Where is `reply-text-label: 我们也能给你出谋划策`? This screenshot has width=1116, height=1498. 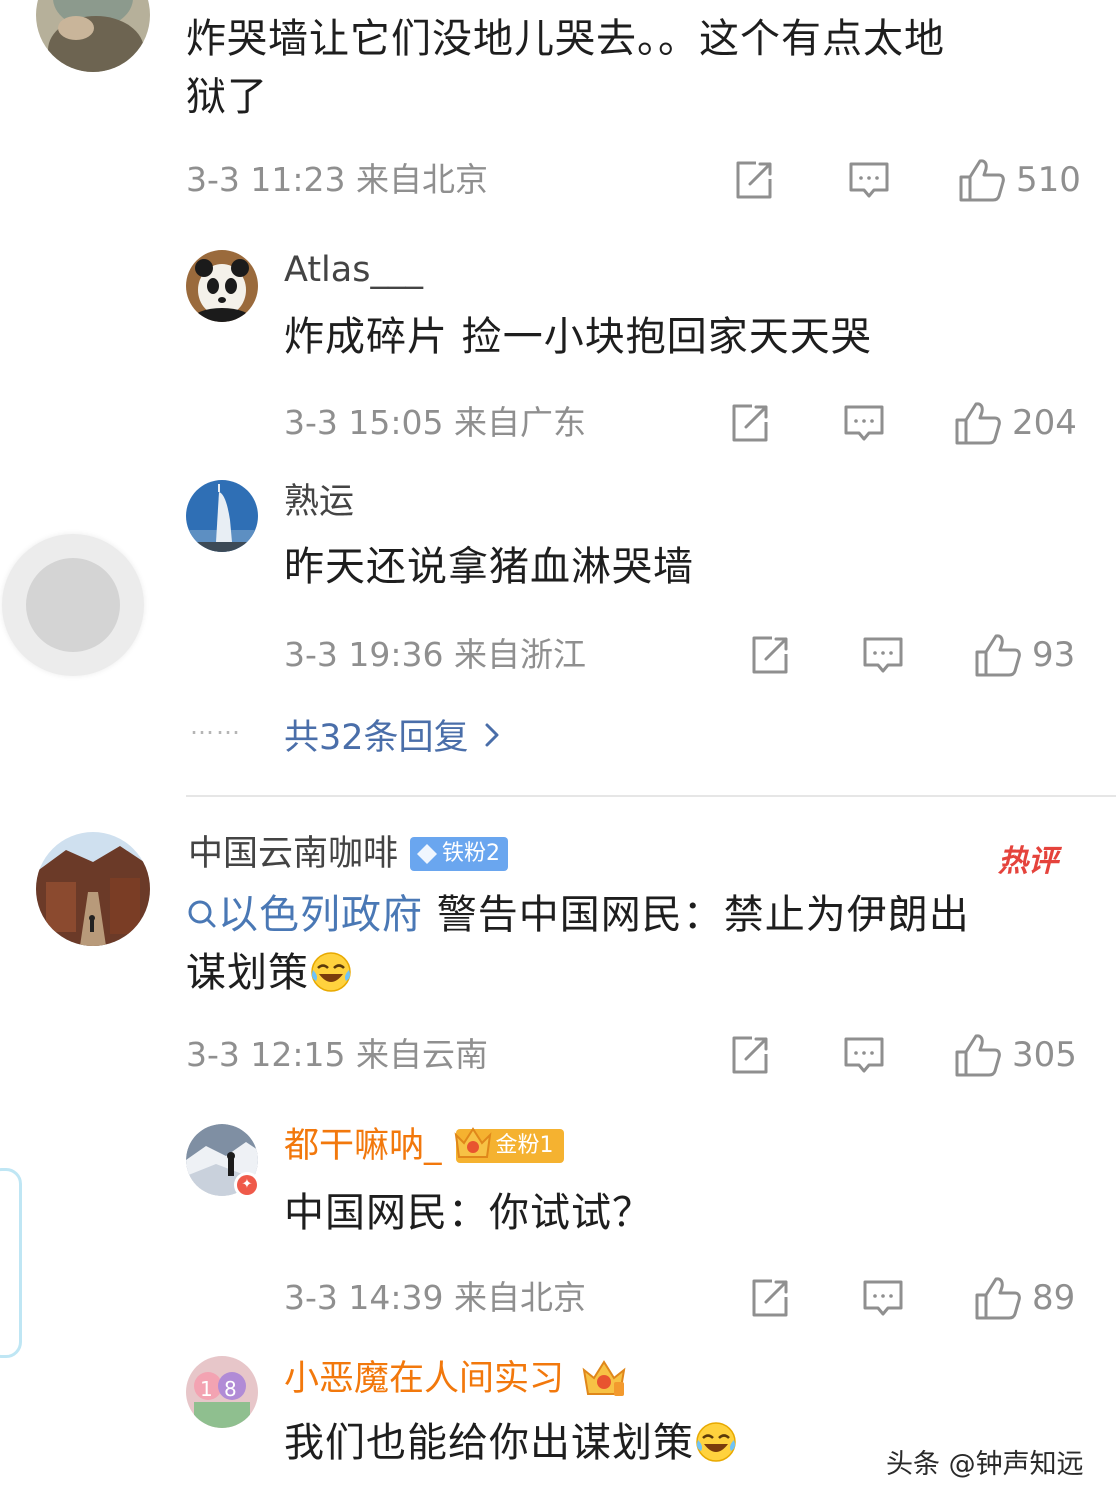 reply-text-label: 我们也能给你出谋划策 is located at coordinates (489, 1443).